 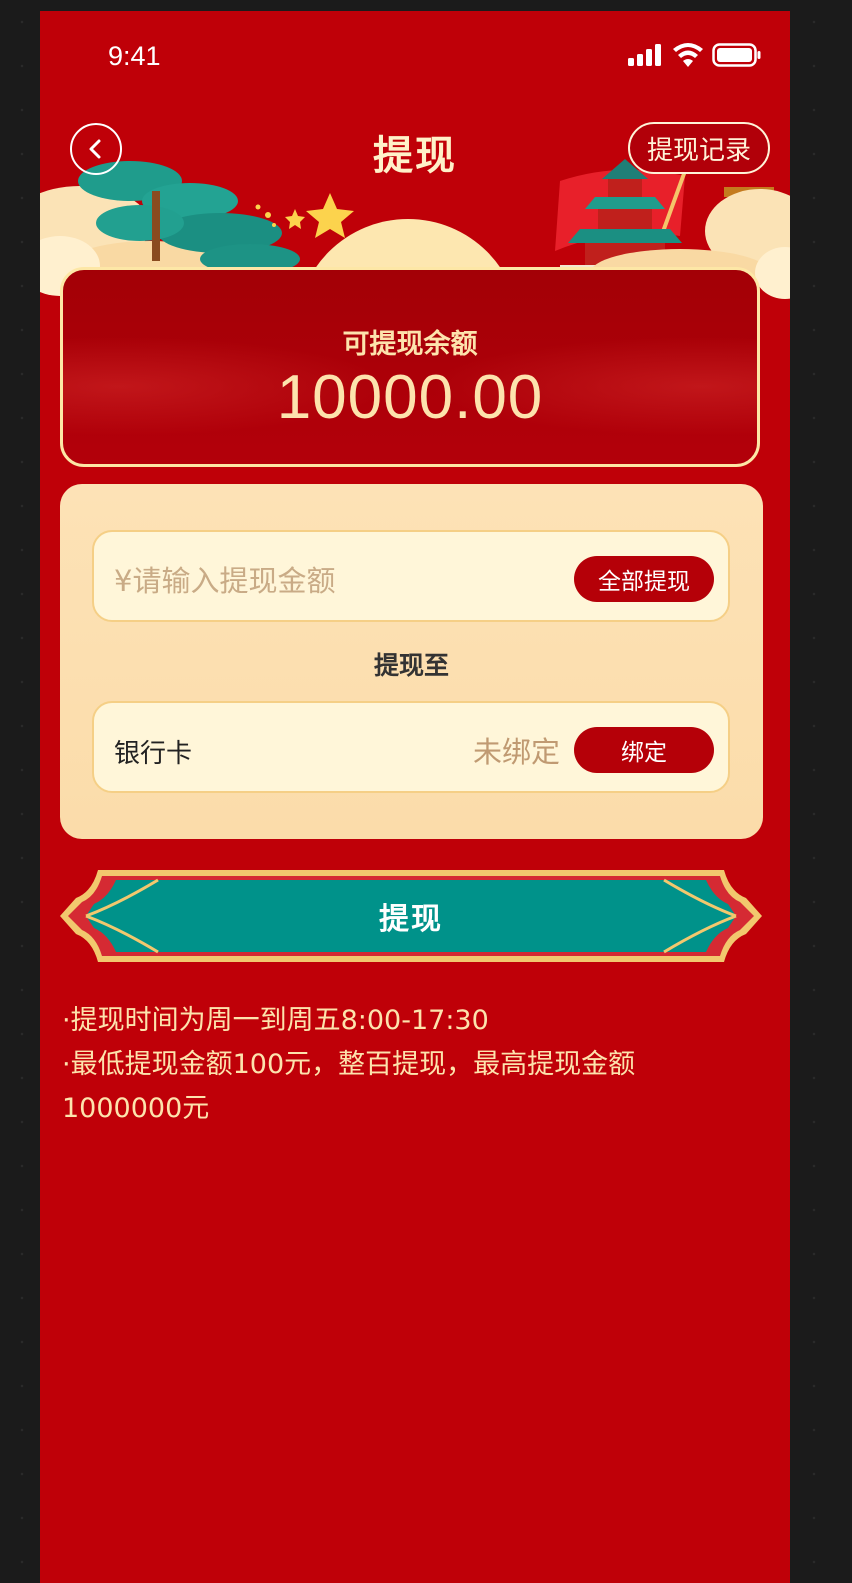 What do you see at coordinates (153, 754) in the screenshot?
I see `bank-card-label: 银行卡` at bounding box center [153, 754].